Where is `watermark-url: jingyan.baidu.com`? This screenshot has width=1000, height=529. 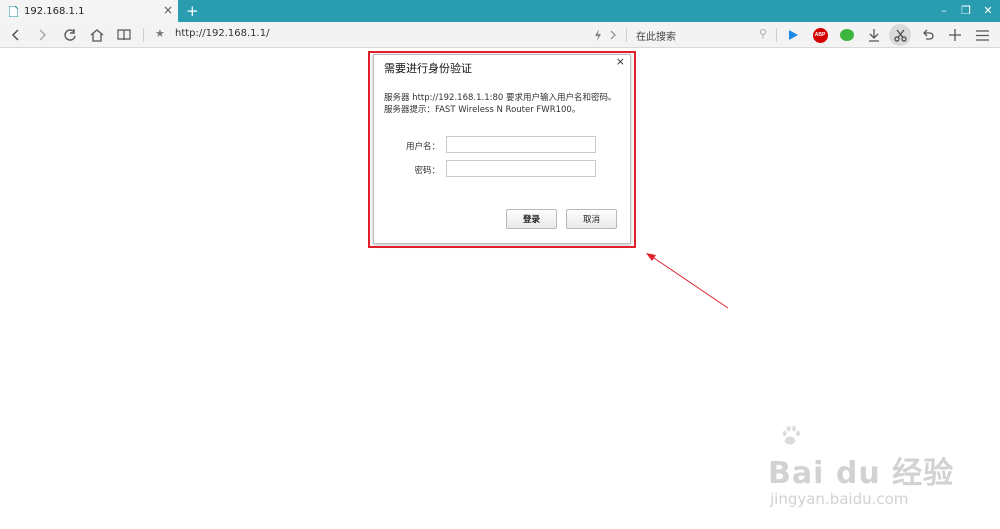
watermark-url: jingyan.baidu.com is located at coordinates (839, 499).